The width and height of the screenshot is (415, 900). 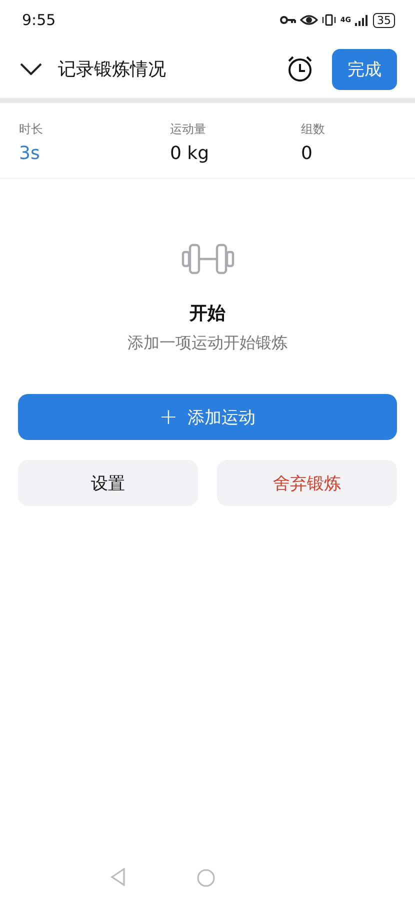 I want to click on stat-label: 组数, so click(x=313, y=129).